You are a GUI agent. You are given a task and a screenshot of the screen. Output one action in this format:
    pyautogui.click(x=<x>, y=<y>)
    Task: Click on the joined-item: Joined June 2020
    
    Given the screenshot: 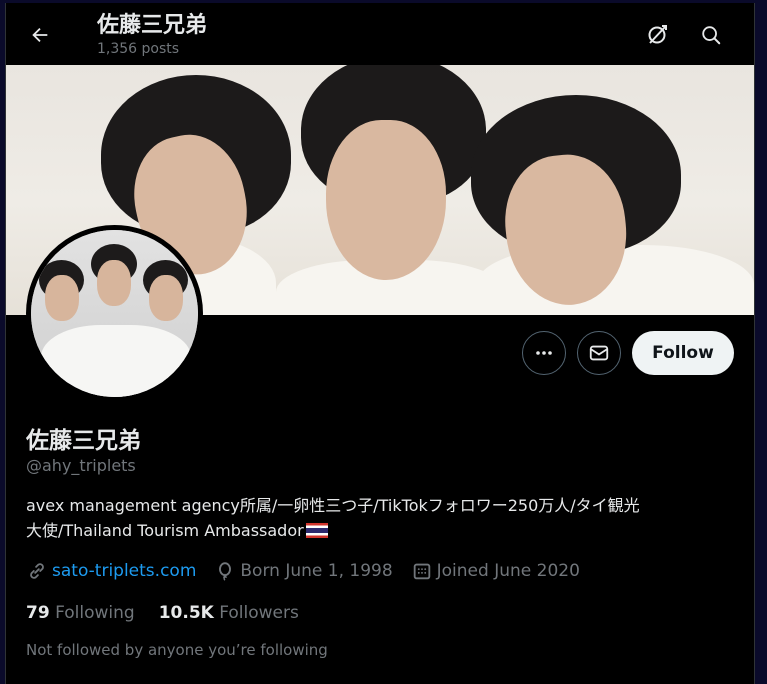 What is the action you would take?
    pyautogui.click(x=495, y=571)
    